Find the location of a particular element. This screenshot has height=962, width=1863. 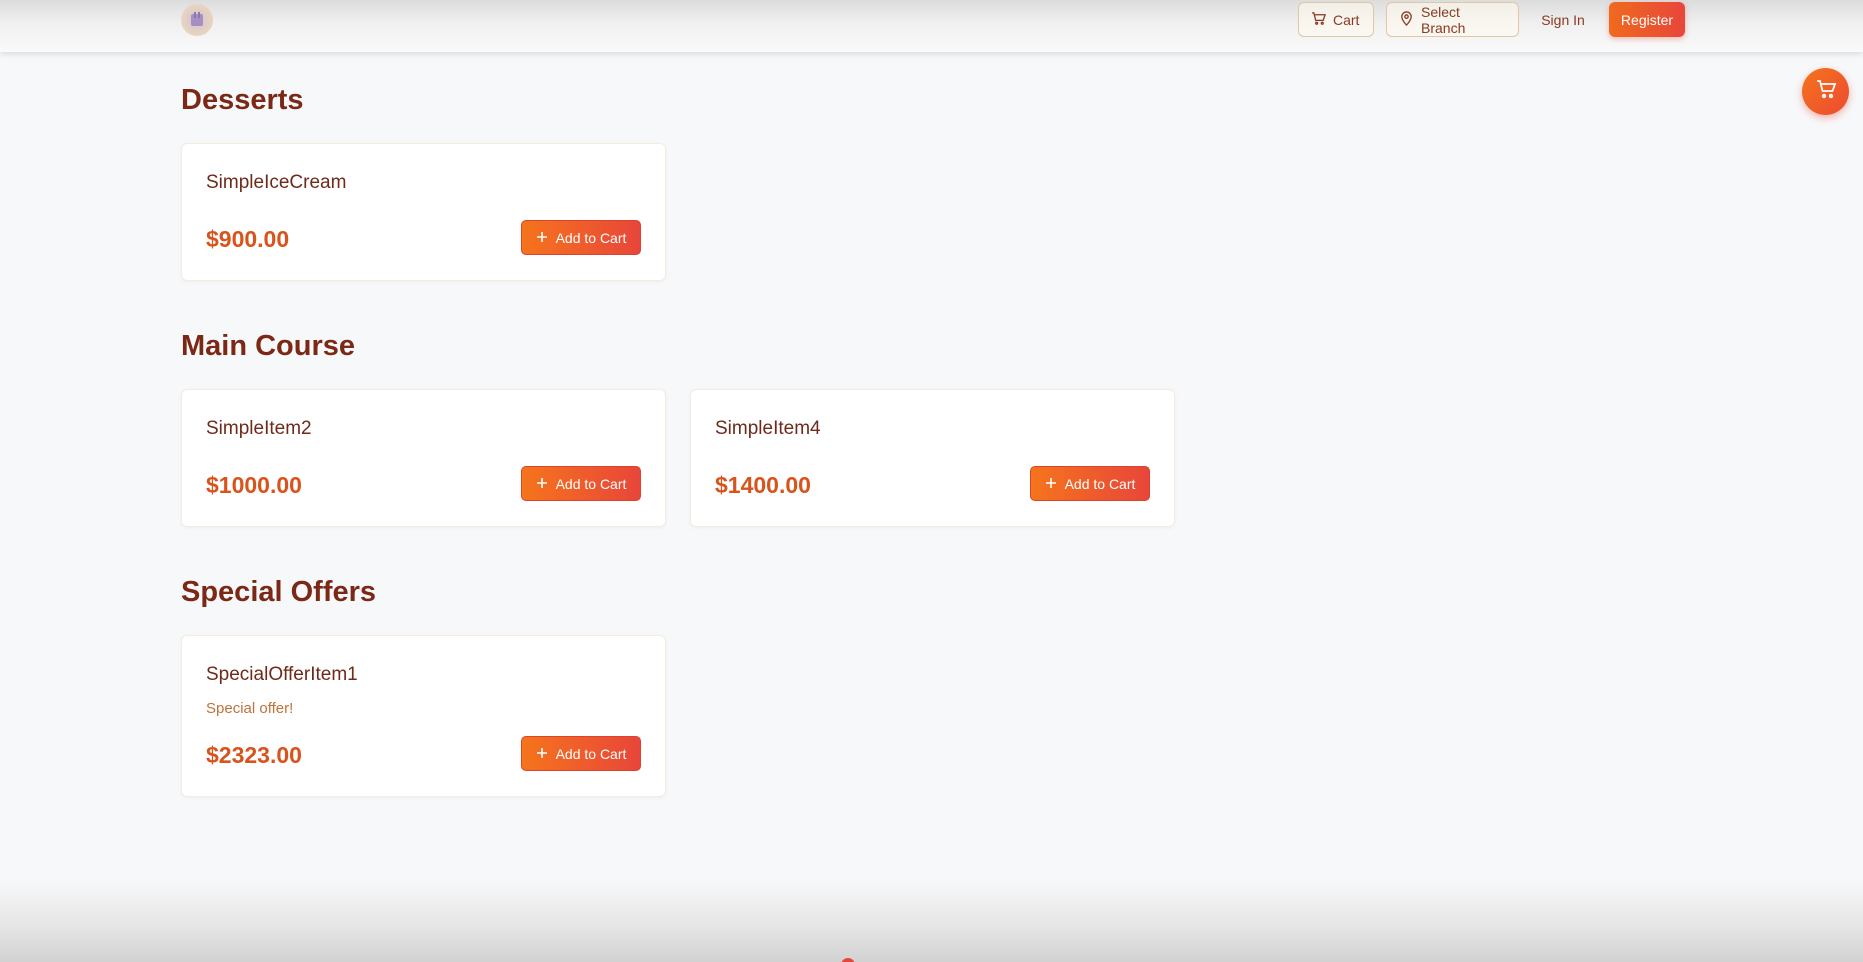

restaurant-logo-icon is located at coordinates (197, 20).